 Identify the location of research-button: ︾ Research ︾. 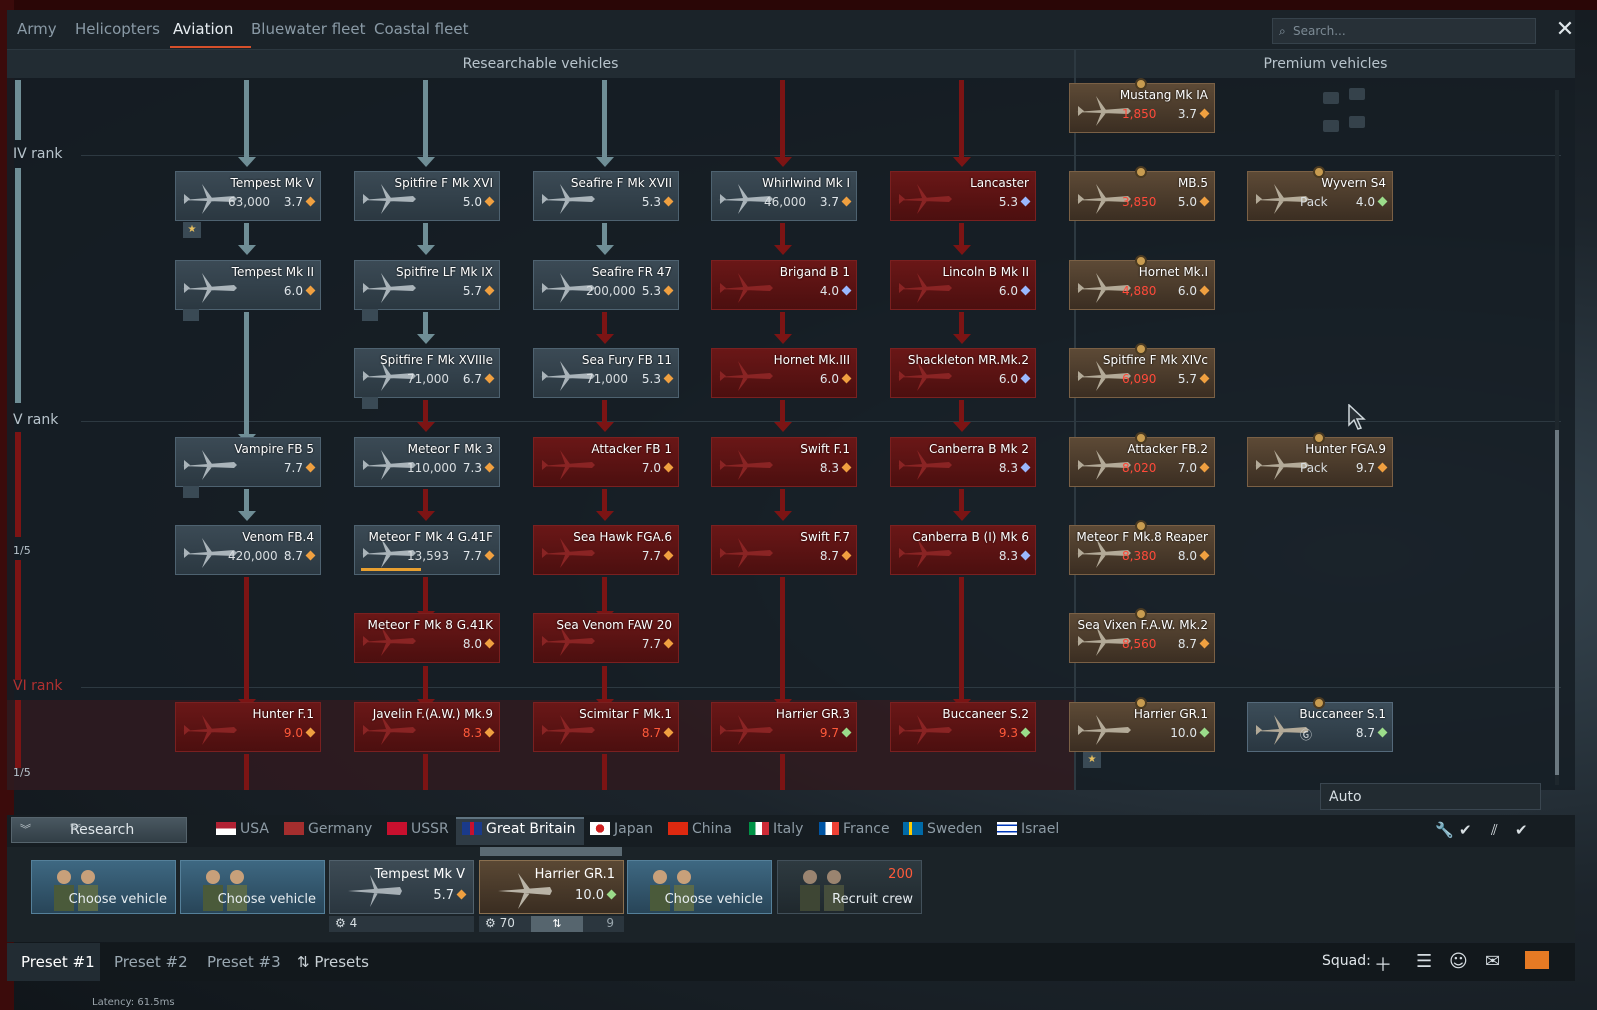
(99, 830).